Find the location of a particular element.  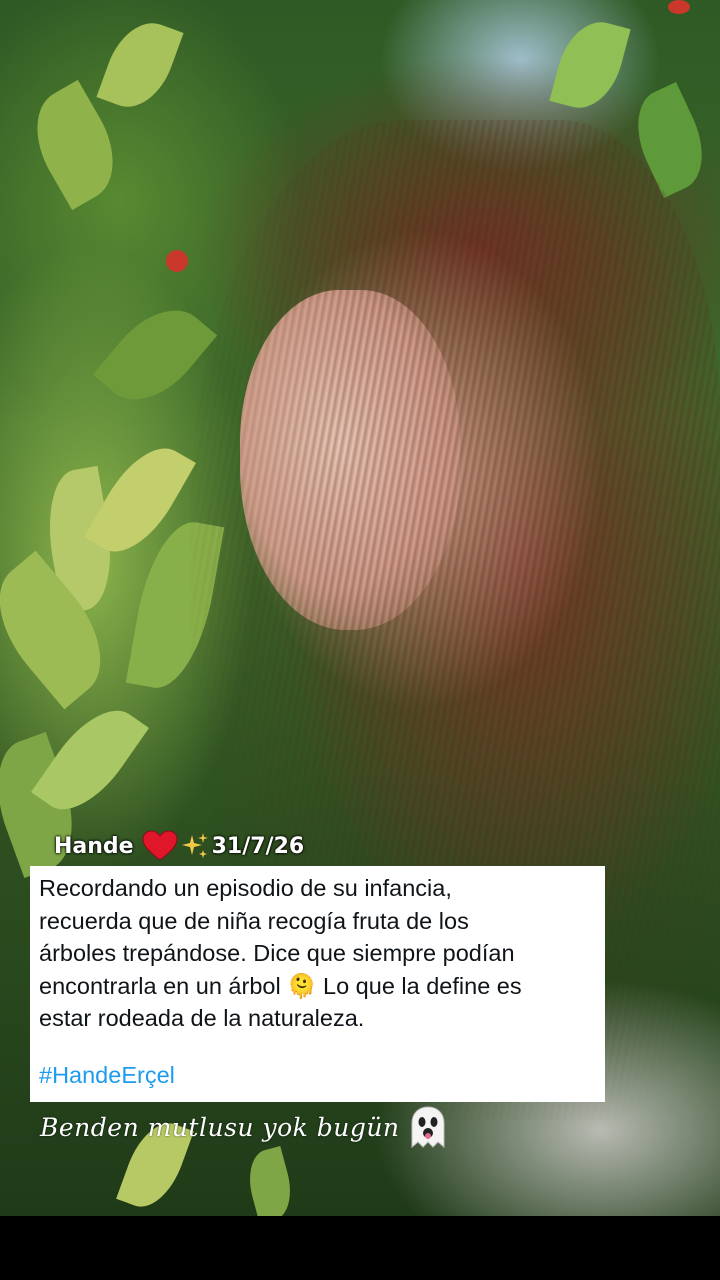

sticker-date: 31/7/26 is located at coordinates (258, 846).